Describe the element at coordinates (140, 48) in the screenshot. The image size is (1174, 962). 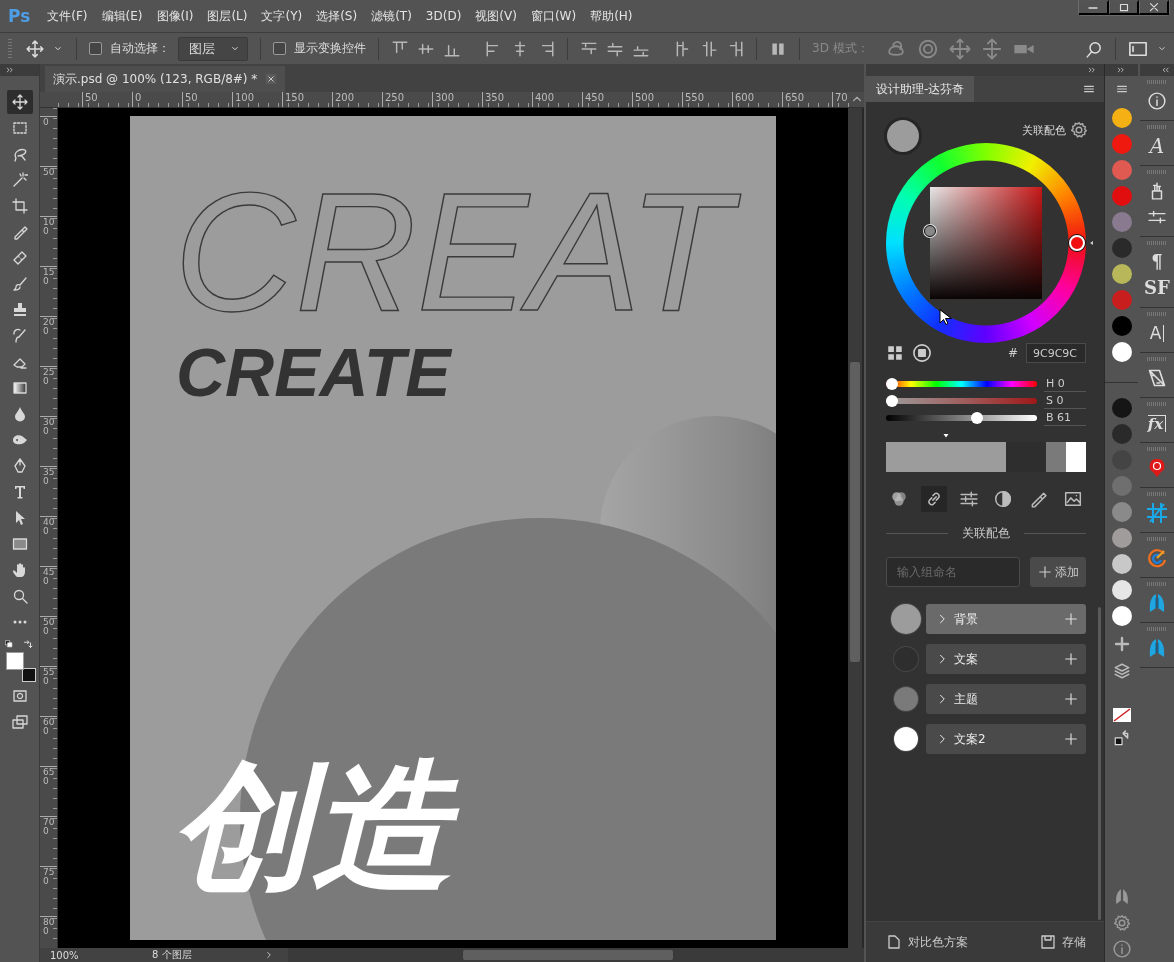
I see `auto-select-label: 自动选择：` at that location.